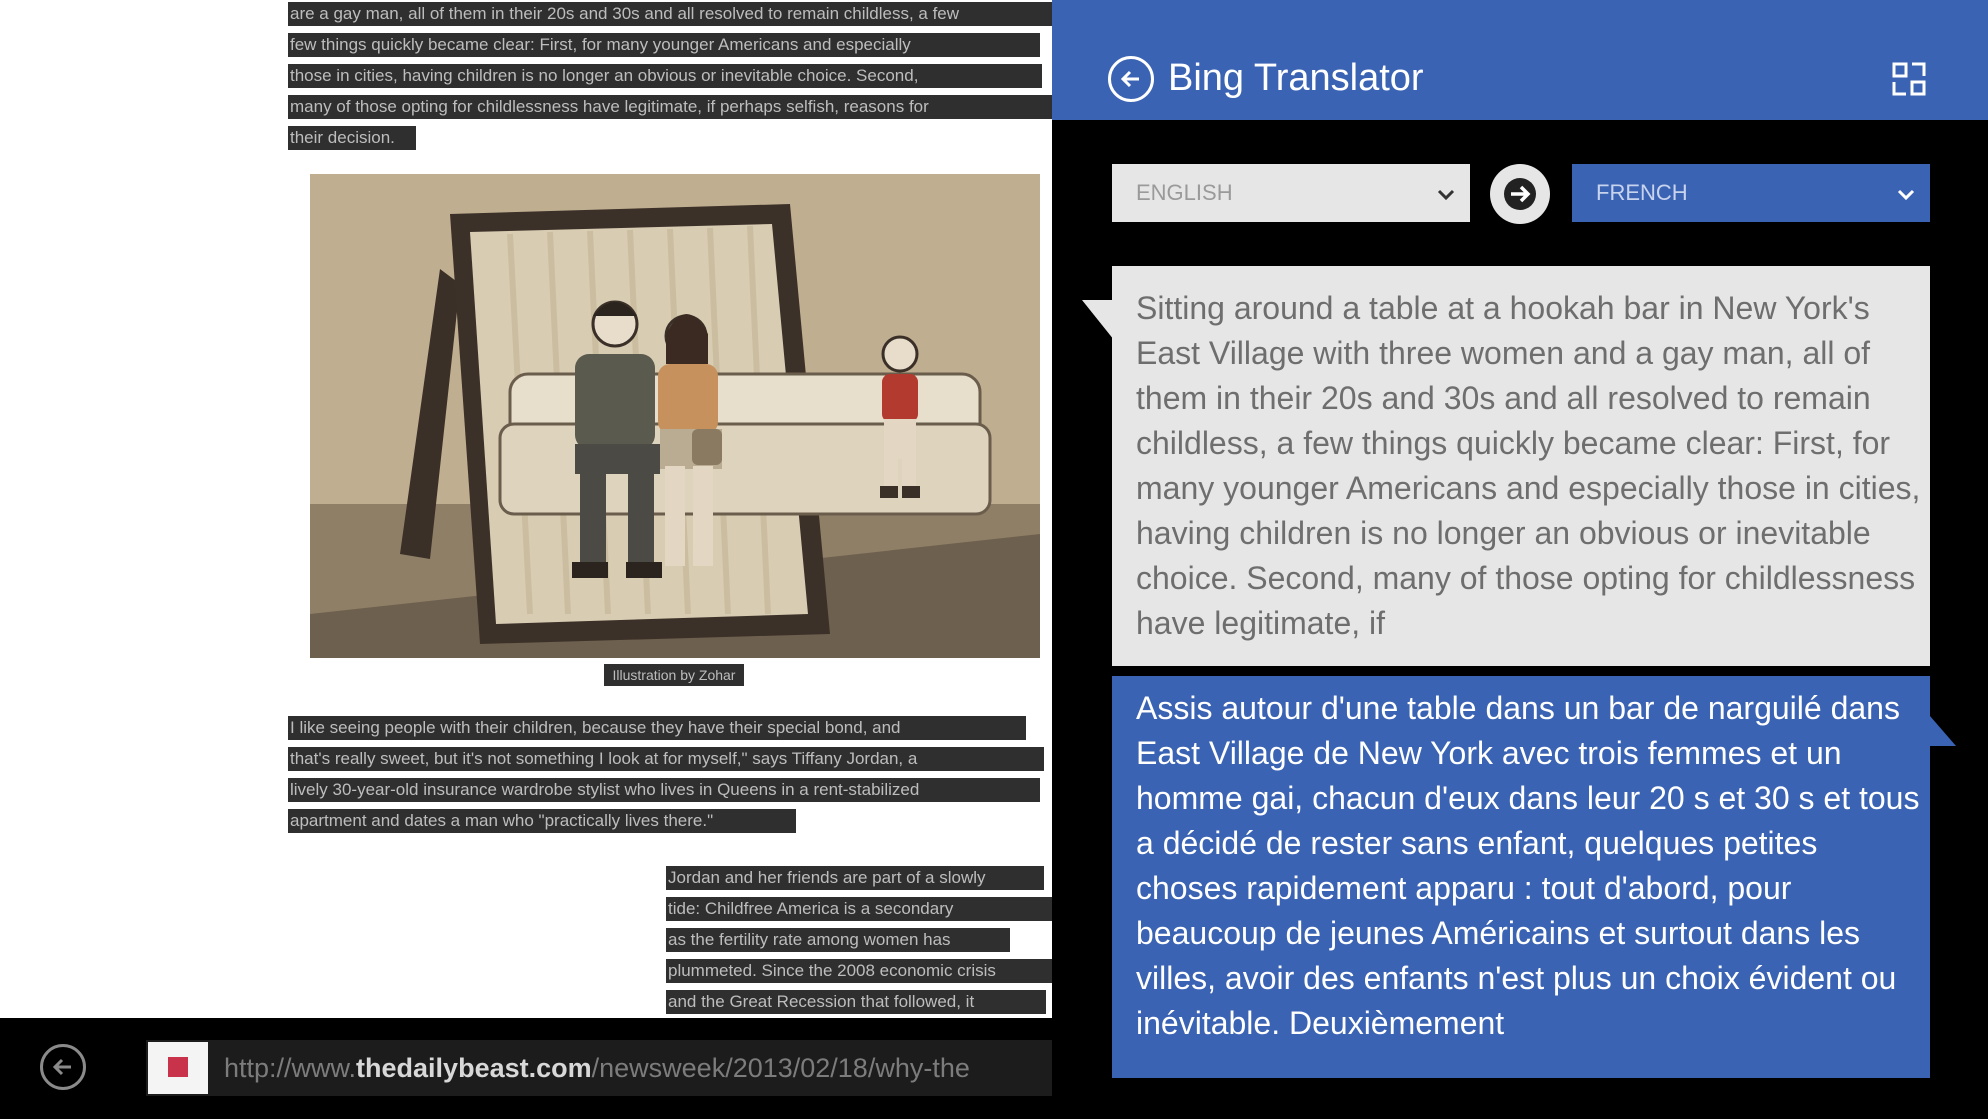 The image size is (1988, 1119). What do you see at coordinates (780, 1068) in the screenshot?
I see `url-path: /newsweek/2013/02/18/why-the` at bounding box center [780, 1068].